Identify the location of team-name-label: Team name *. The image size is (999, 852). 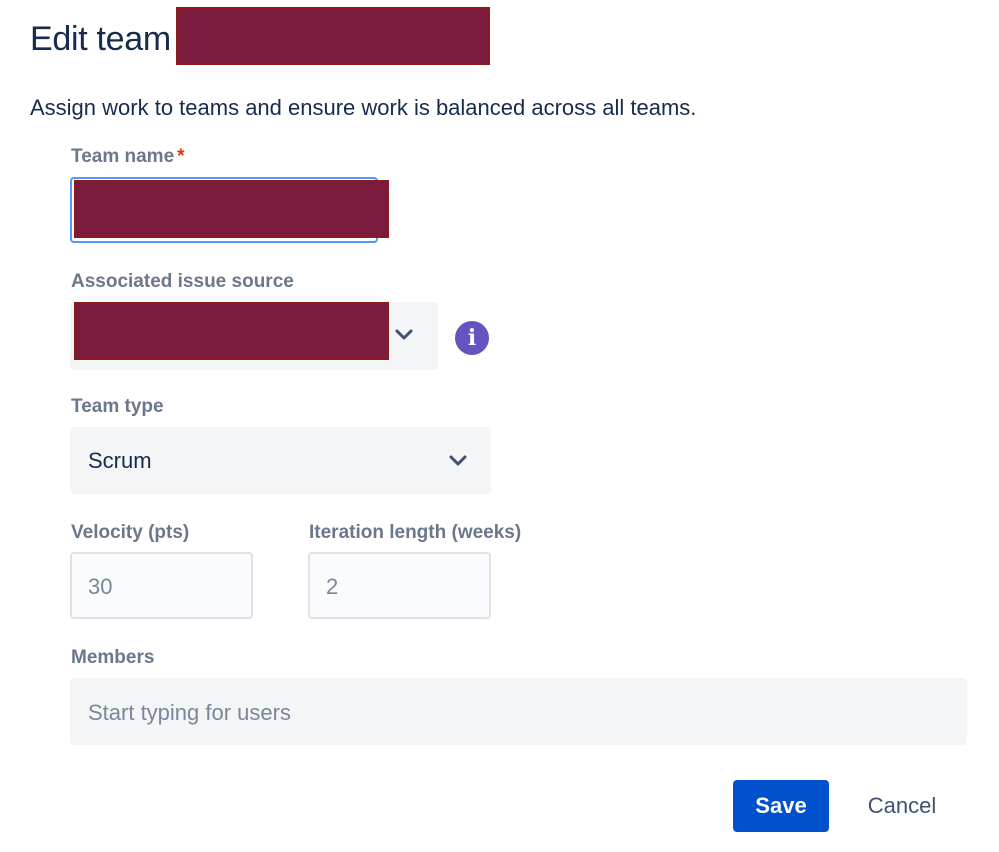
(128, 157).